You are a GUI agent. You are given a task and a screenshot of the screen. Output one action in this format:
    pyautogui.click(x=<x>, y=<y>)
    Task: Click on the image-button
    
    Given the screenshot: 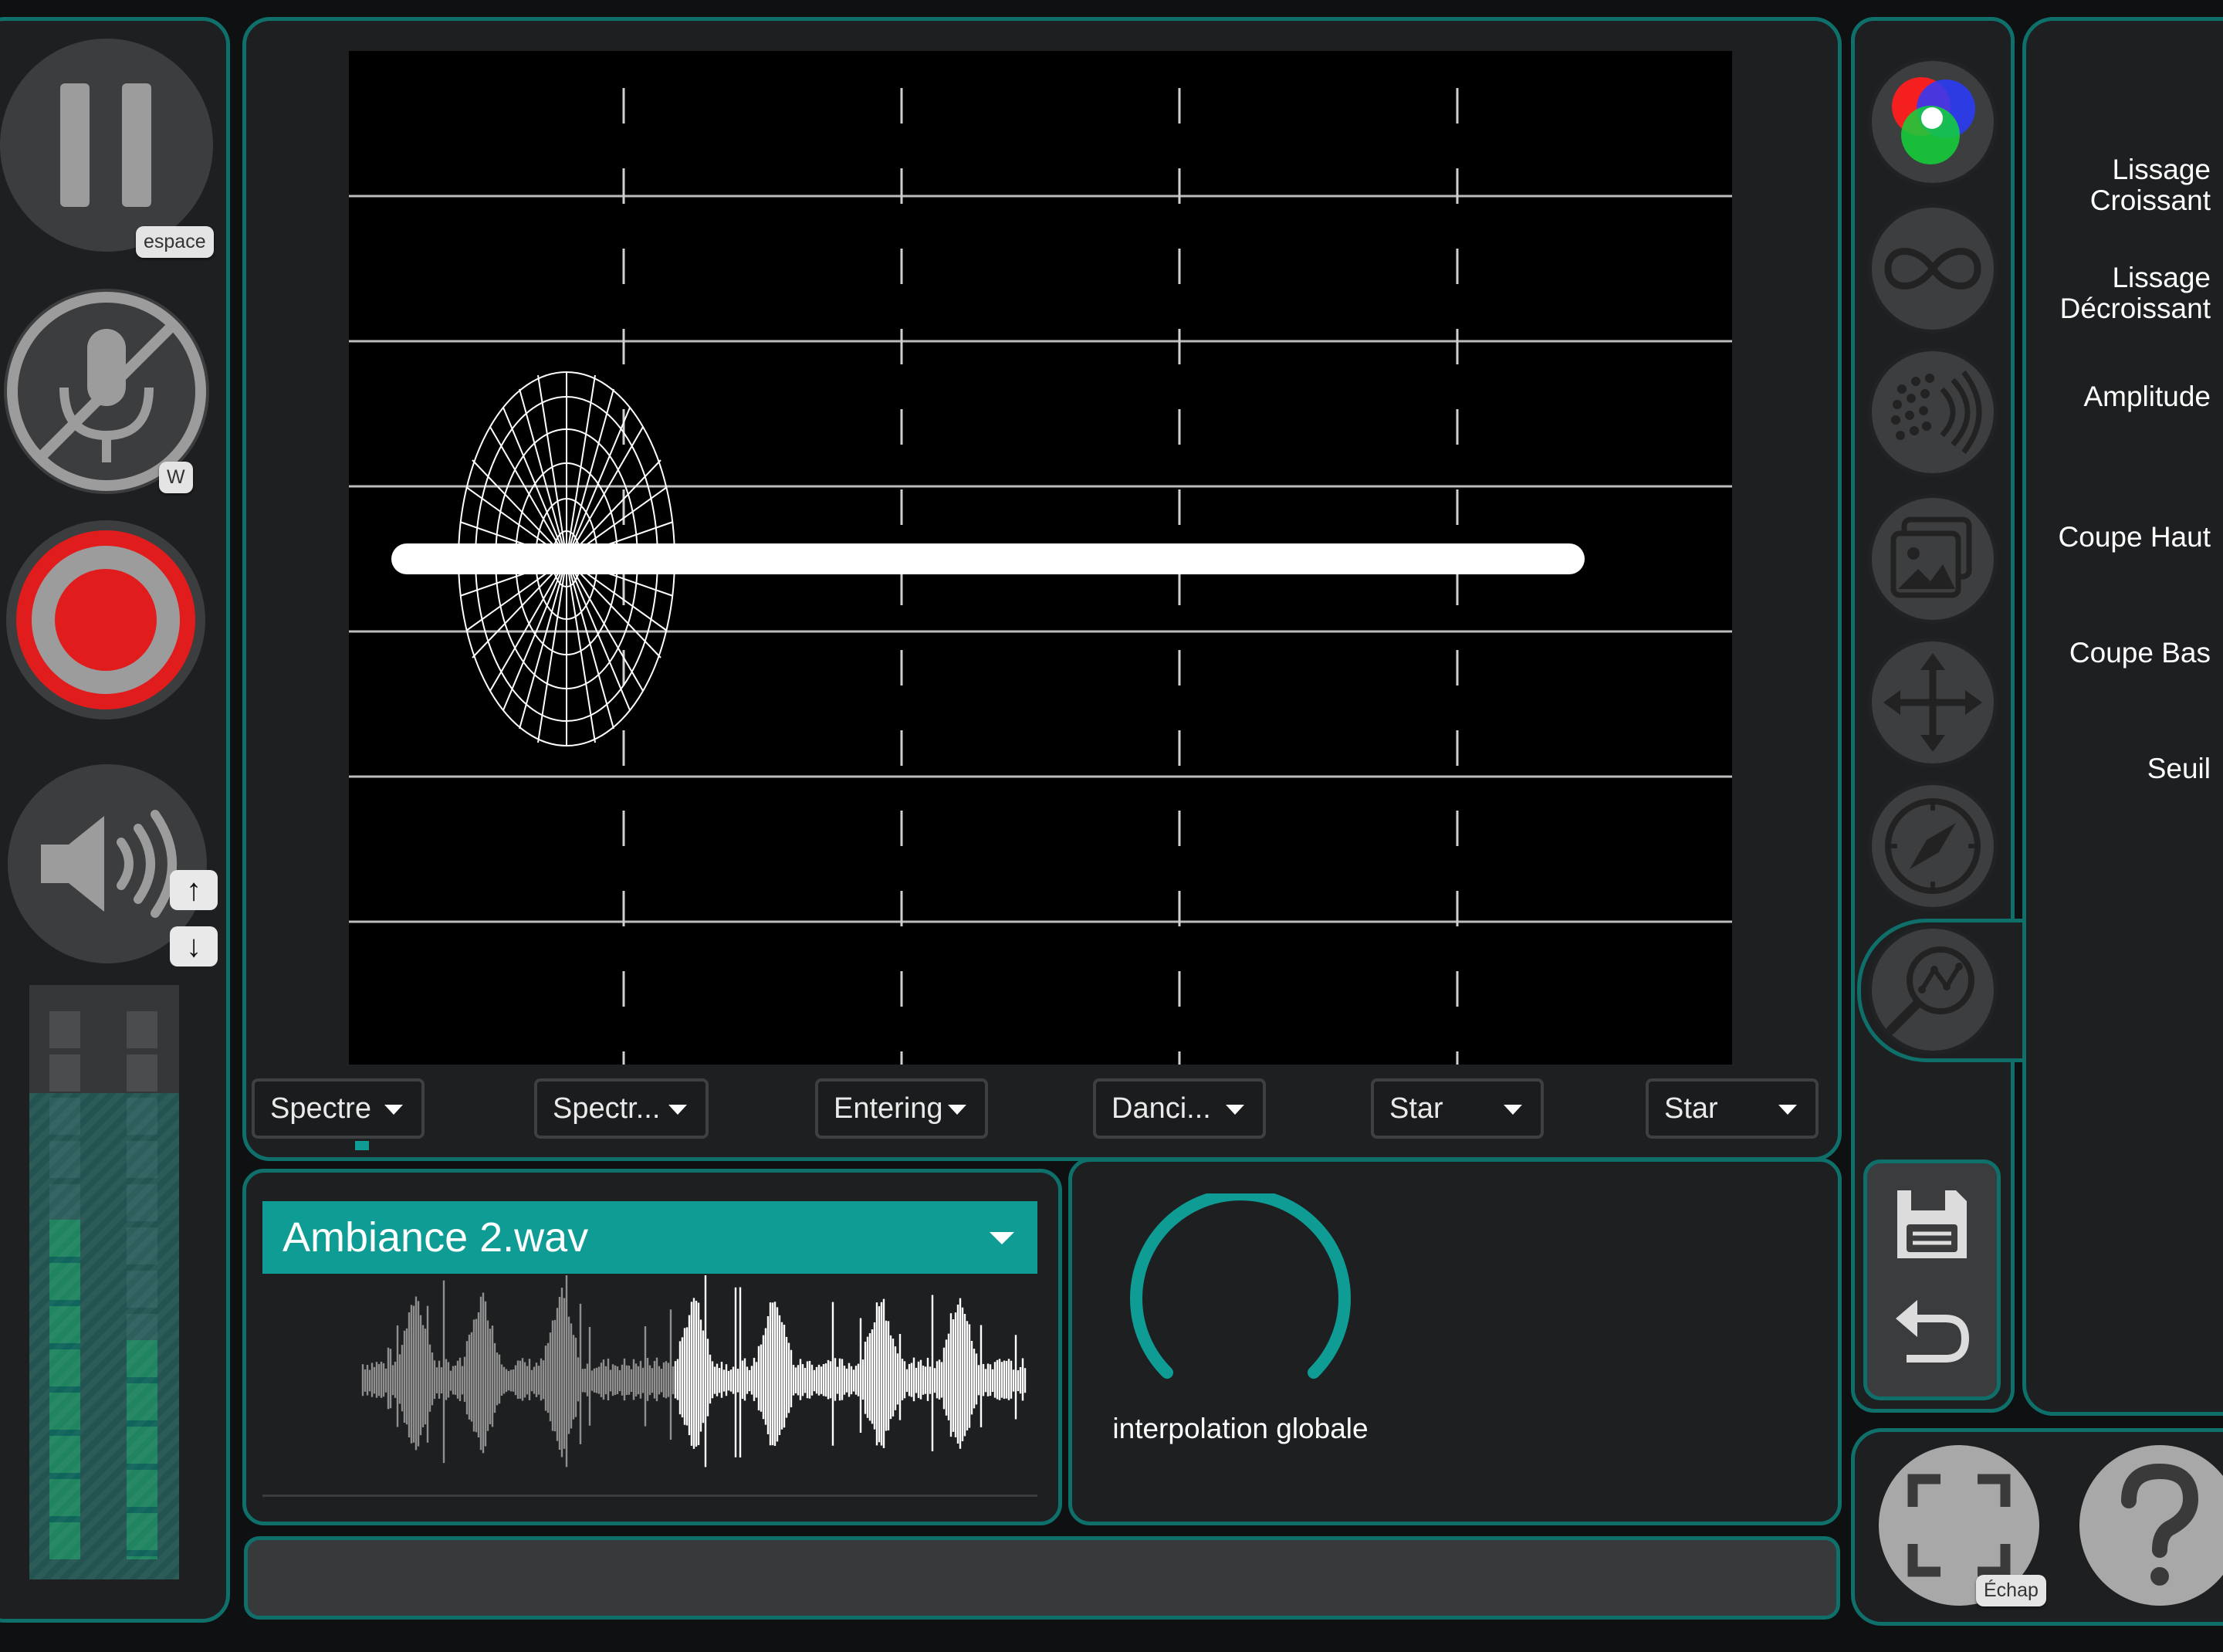 What is the action you would take?
    pyautogui.click(x=1933, y=559)
    